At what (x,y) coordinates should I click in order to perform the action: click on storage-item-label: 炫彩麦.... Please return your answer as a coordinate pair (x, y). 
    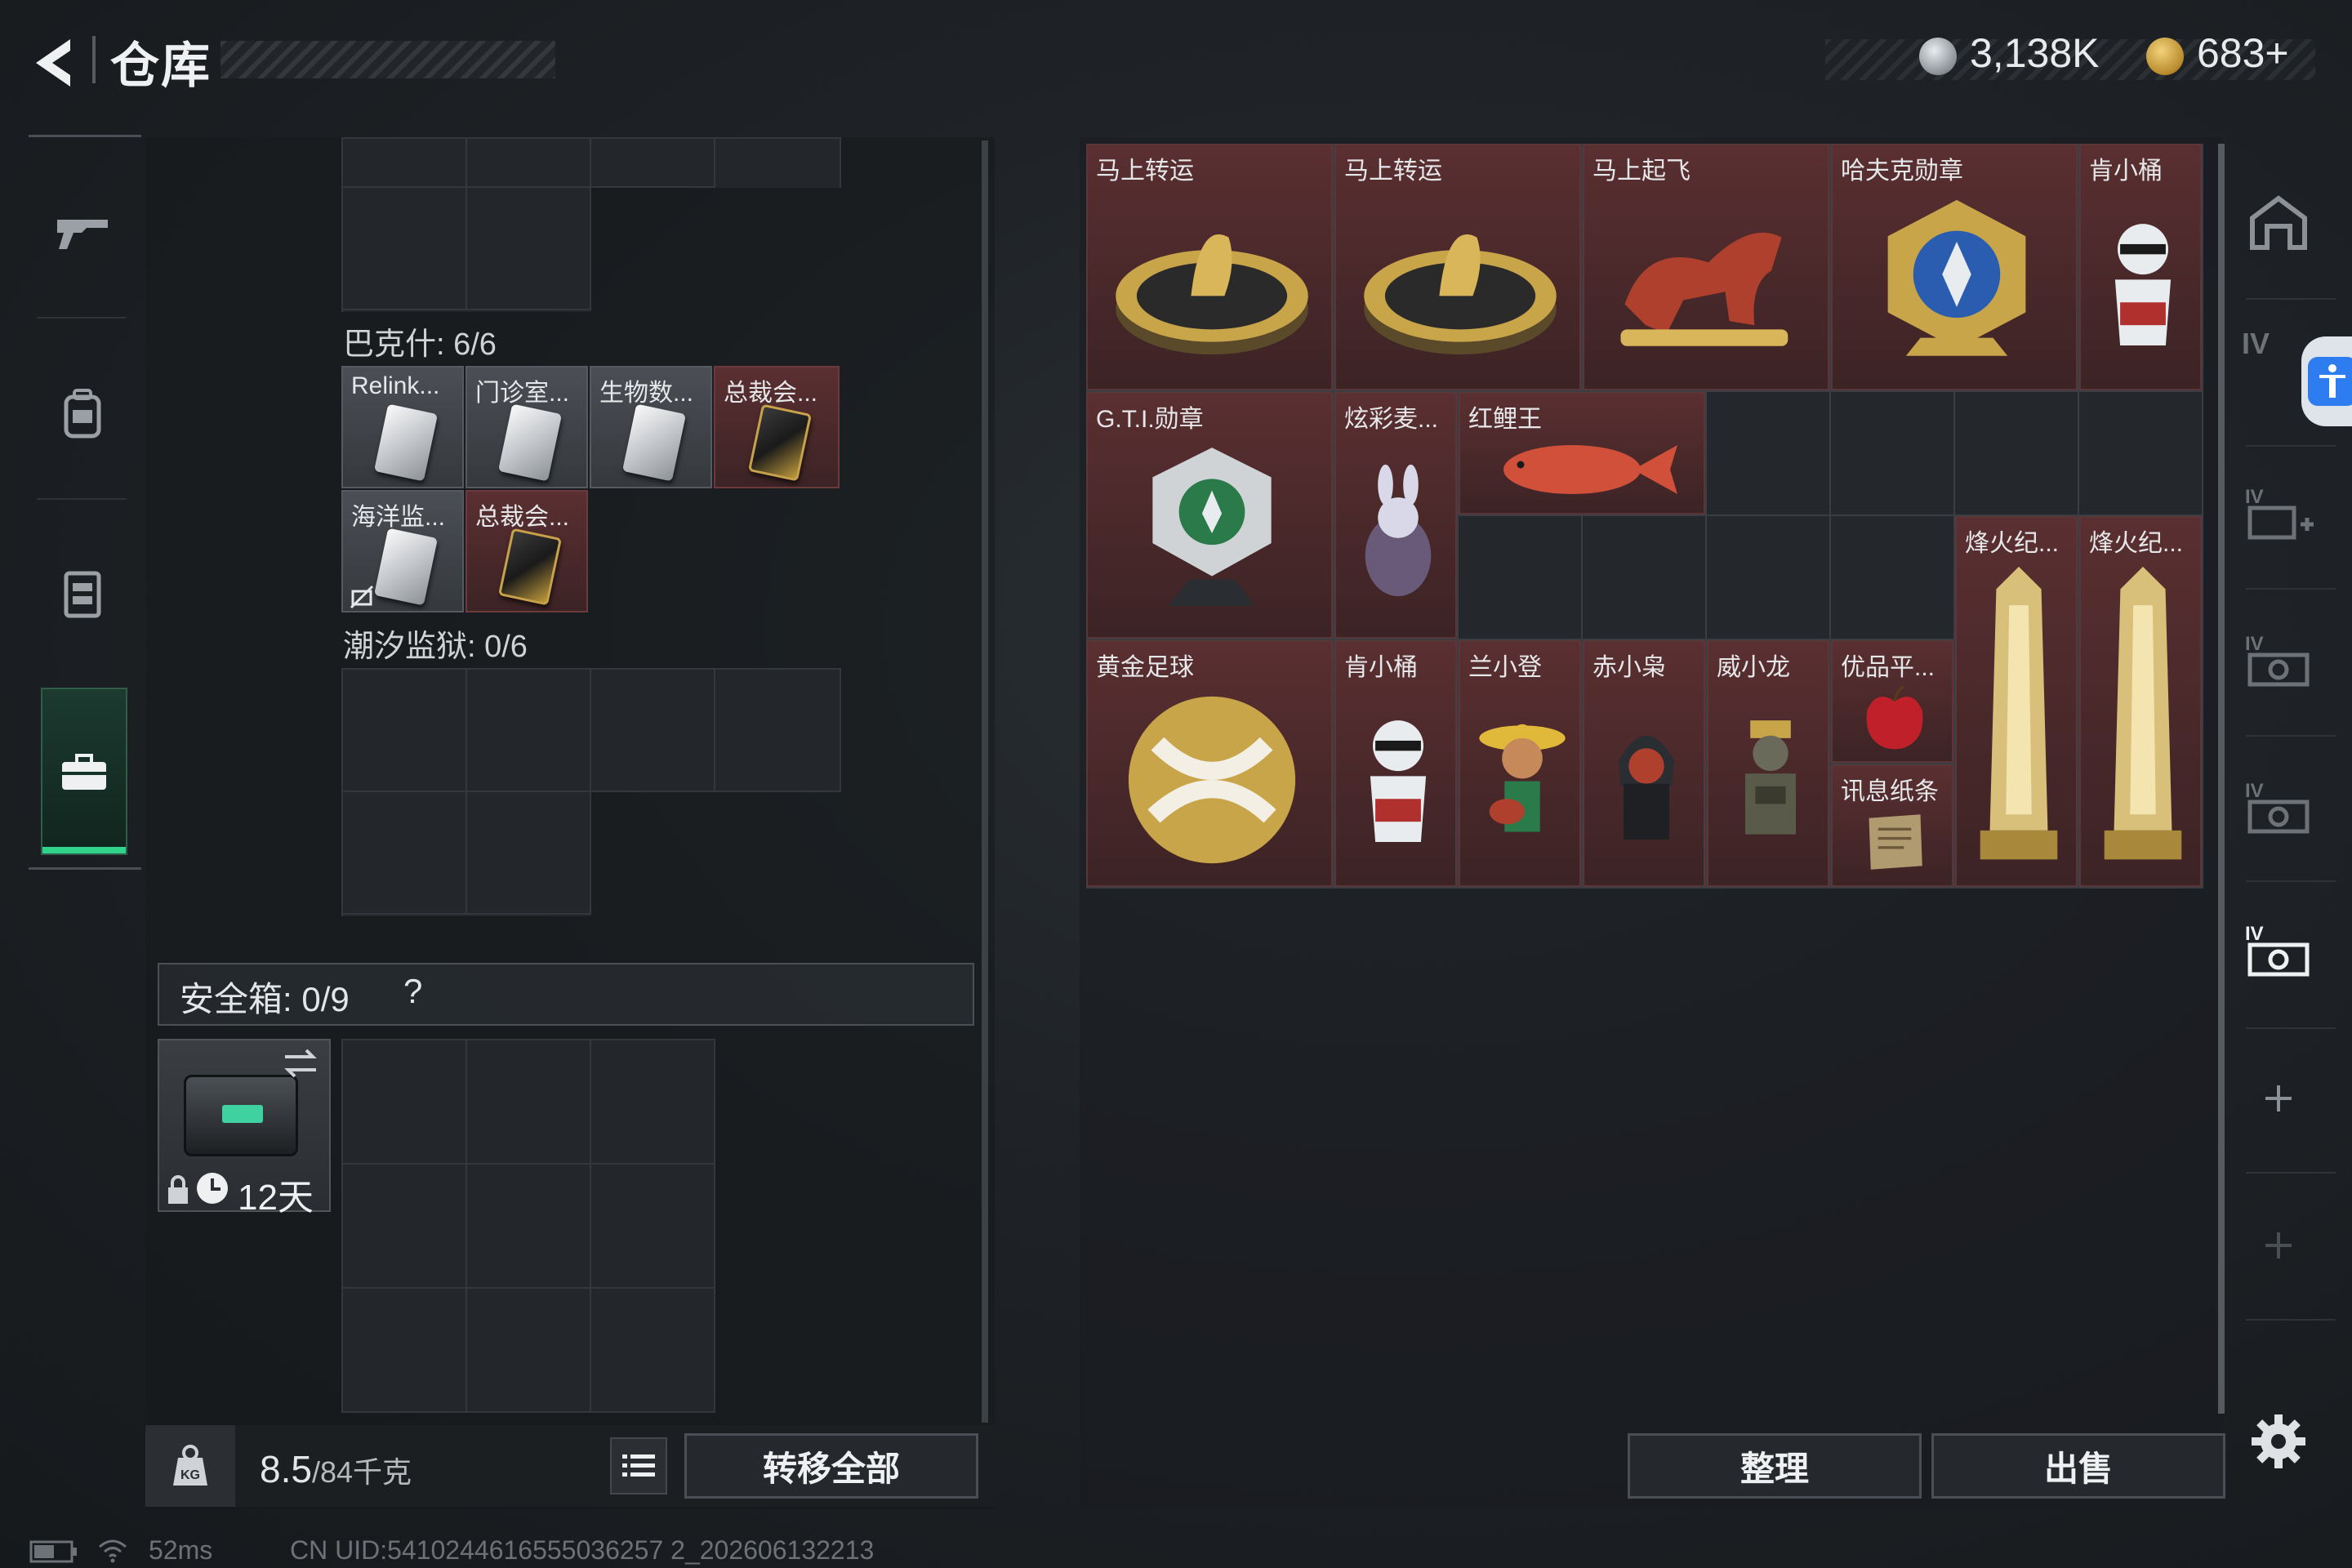
    Looking at the image, I should click on (1391, 419).